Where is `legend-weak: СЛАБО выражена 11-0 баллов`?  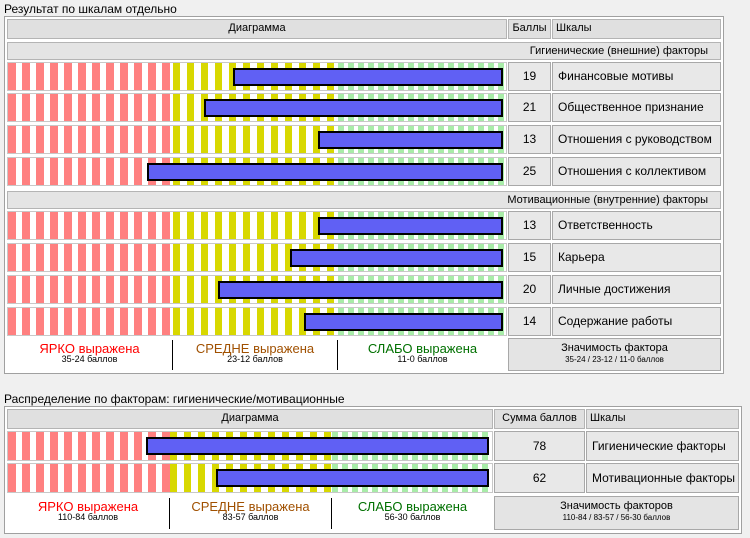 legend-weak: СЛАБО выражена 11-0 баллов is located at coordinates (422, 354).